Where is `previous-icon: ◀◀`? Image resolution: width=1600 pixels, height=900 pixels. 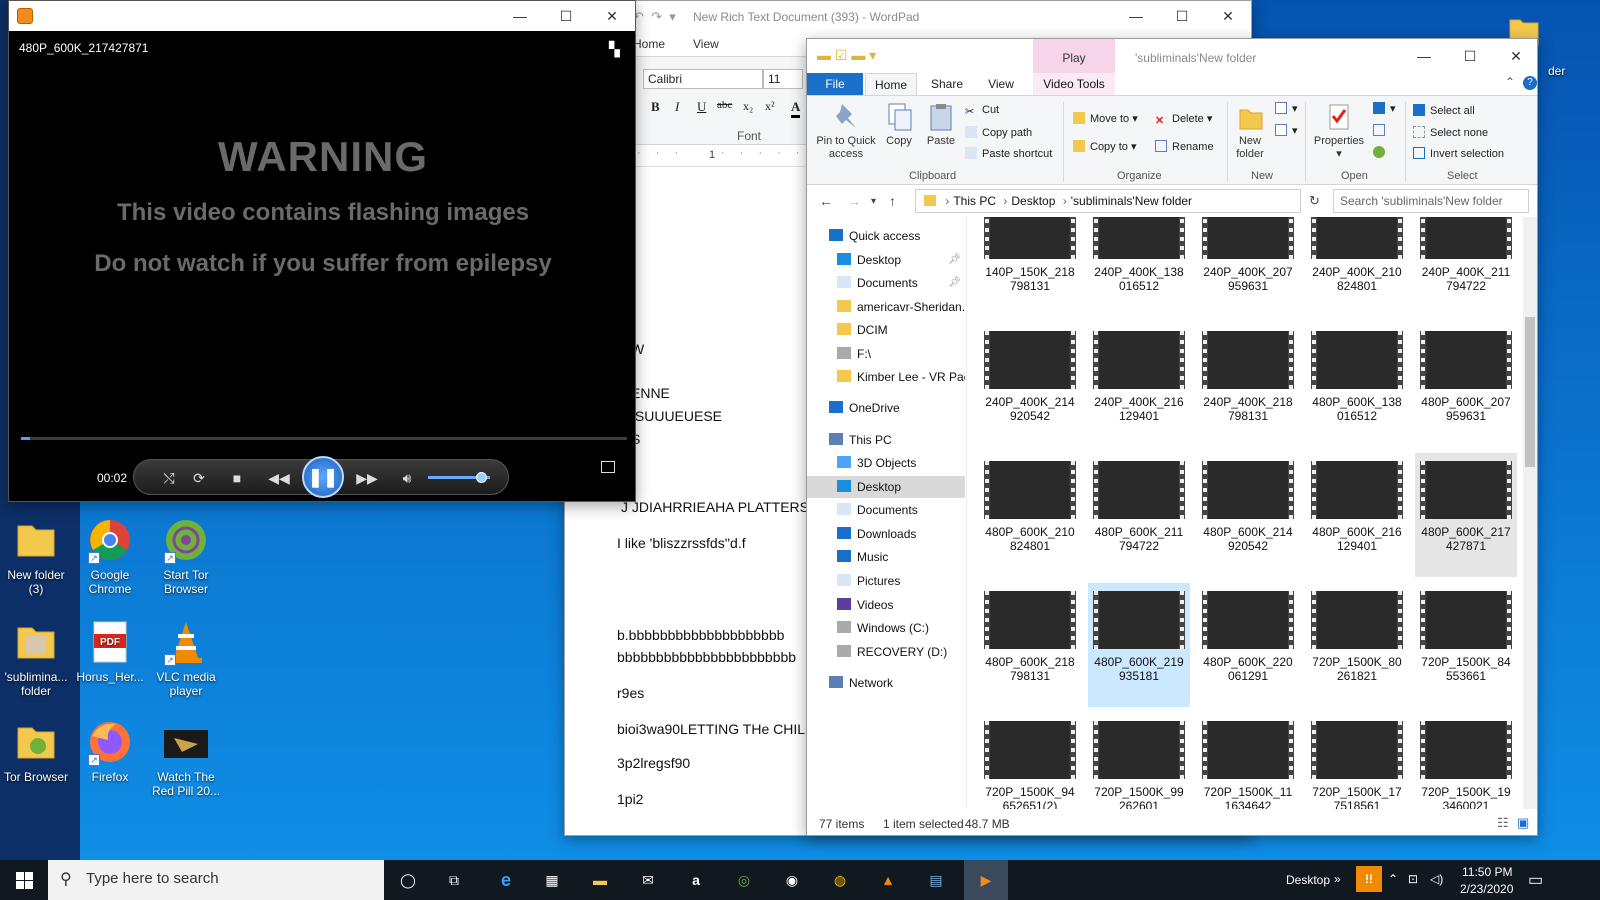
previous-icon: ◀◀ is located at coordinates (279, 478).